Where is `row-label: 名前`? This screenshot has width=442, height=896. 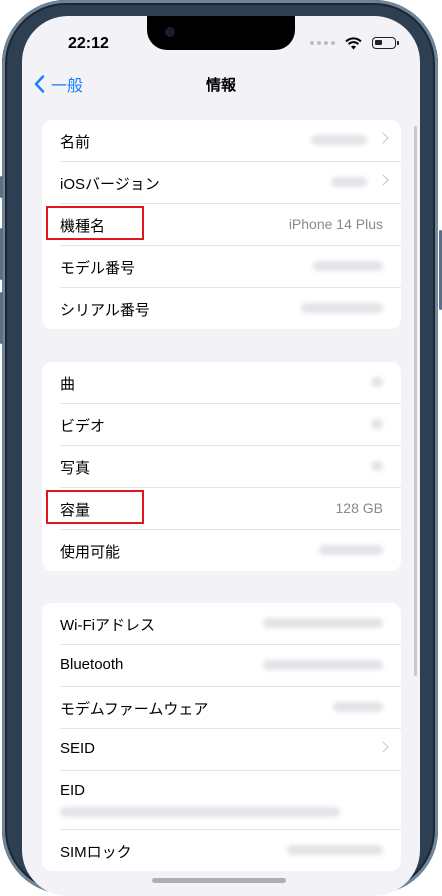
row-label: 名前 is located at coordinates (75, 142).